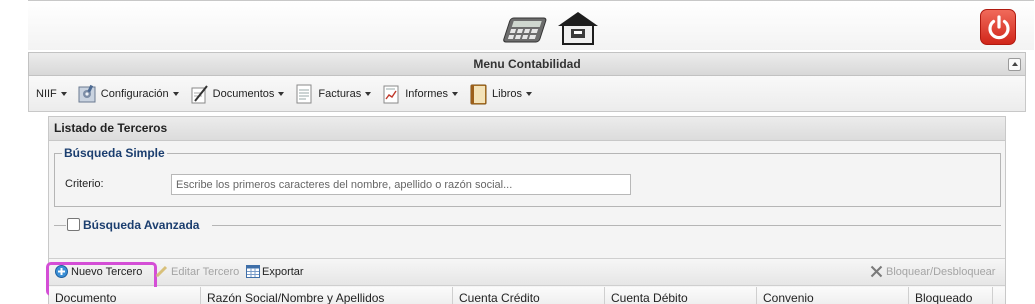  I want to click on block-unblock-button: Bloquear/Desbloquear, so click(932, 271).